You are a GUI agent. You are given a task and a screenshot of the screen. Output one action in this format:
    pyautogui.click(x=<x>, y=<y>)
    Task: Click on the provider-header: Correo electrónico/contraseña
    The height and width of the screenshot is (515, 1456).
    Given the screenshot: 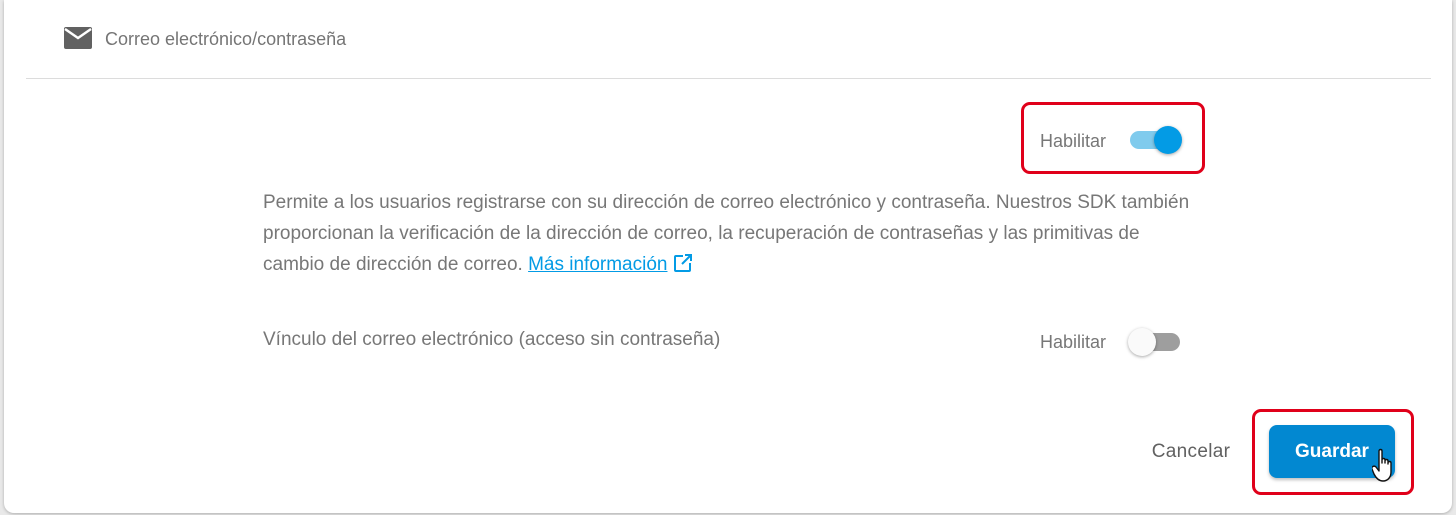 What is the action you would take?
    pyautogui.click(x=728, y=39)
    